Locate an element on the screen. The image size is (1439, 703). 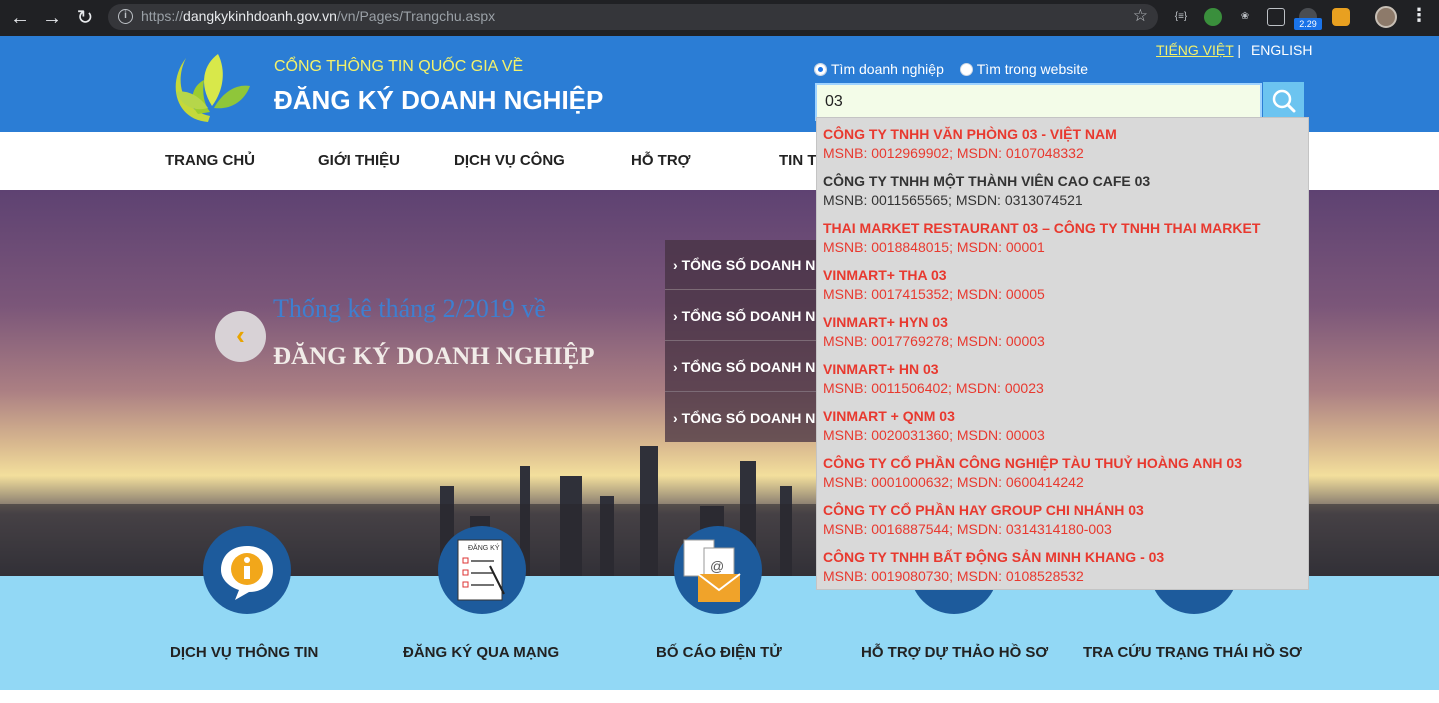
banner-headline-2: ĐĂNG KÝ DOANH NGHIỆP is located at coordinates (434, 356).